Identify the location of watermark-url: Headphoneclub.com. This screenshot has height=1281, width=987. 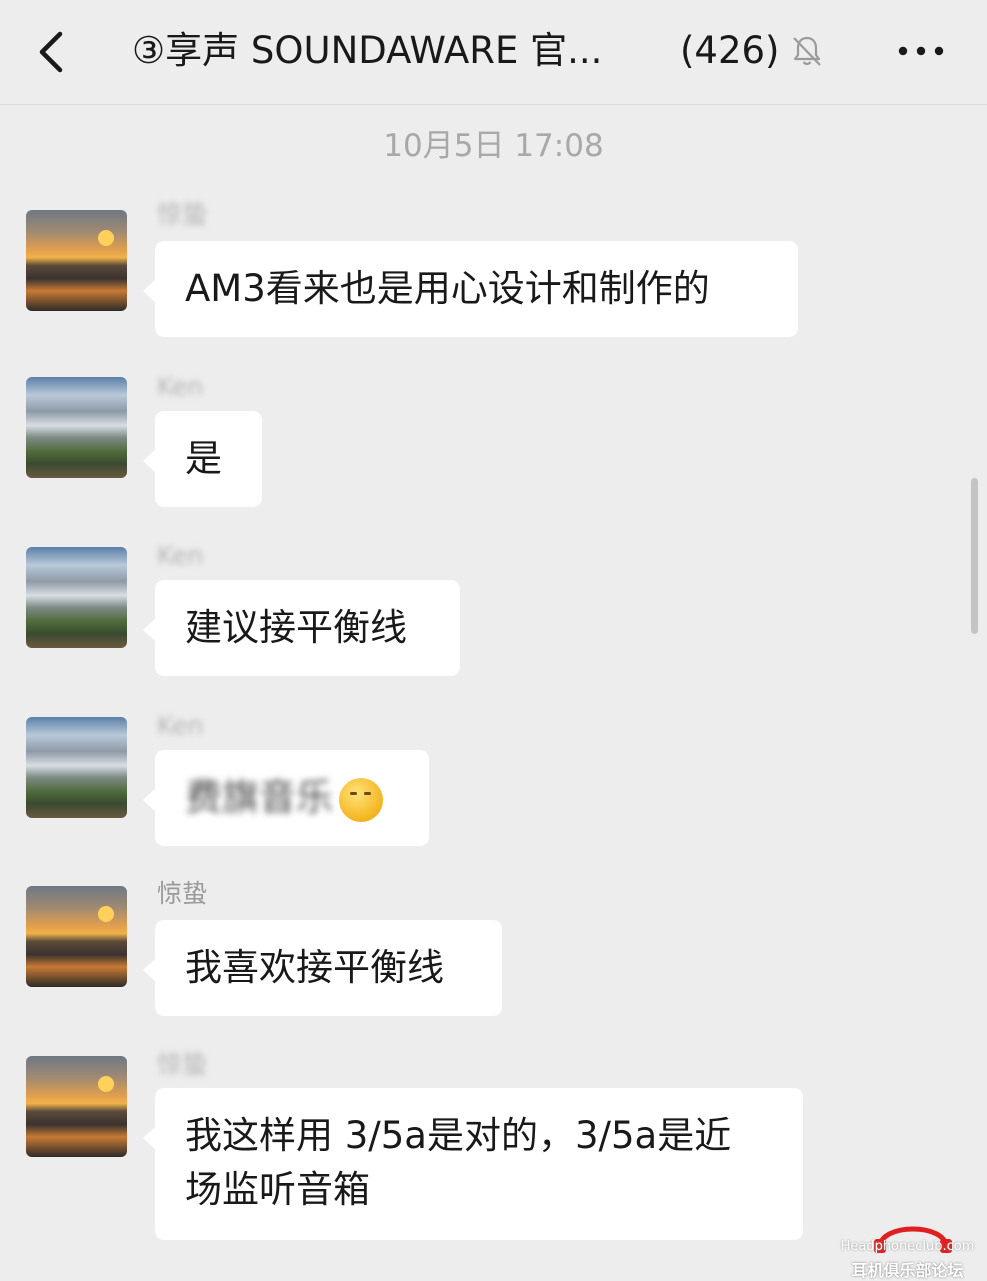
(907, 1246).